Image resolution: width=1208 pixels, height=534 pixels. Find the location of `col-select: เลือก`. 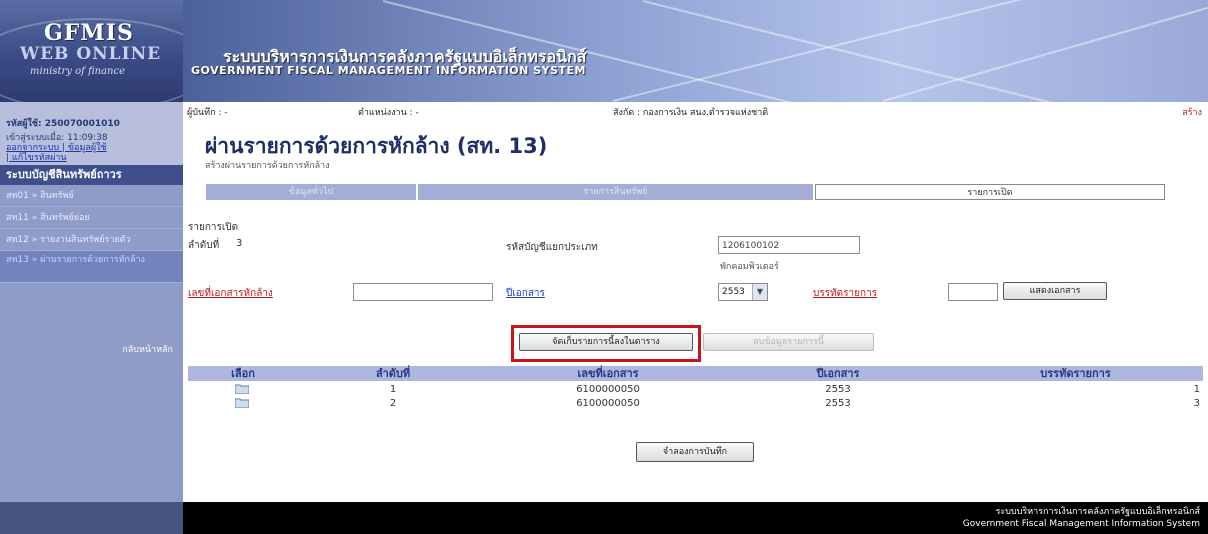

col-select: เลือก is located at coordinates (243, 373).